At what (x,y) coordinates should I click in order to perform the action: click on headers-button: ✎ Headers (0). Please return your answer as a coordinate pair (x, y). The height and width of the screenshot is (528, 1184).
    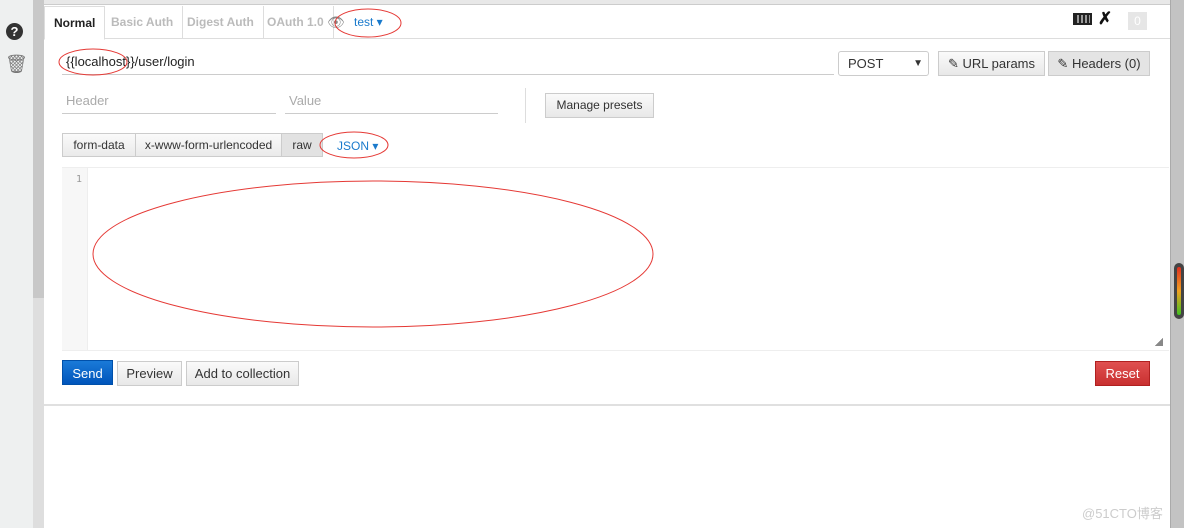
    Looking at the image, I should click on (1099, 63).